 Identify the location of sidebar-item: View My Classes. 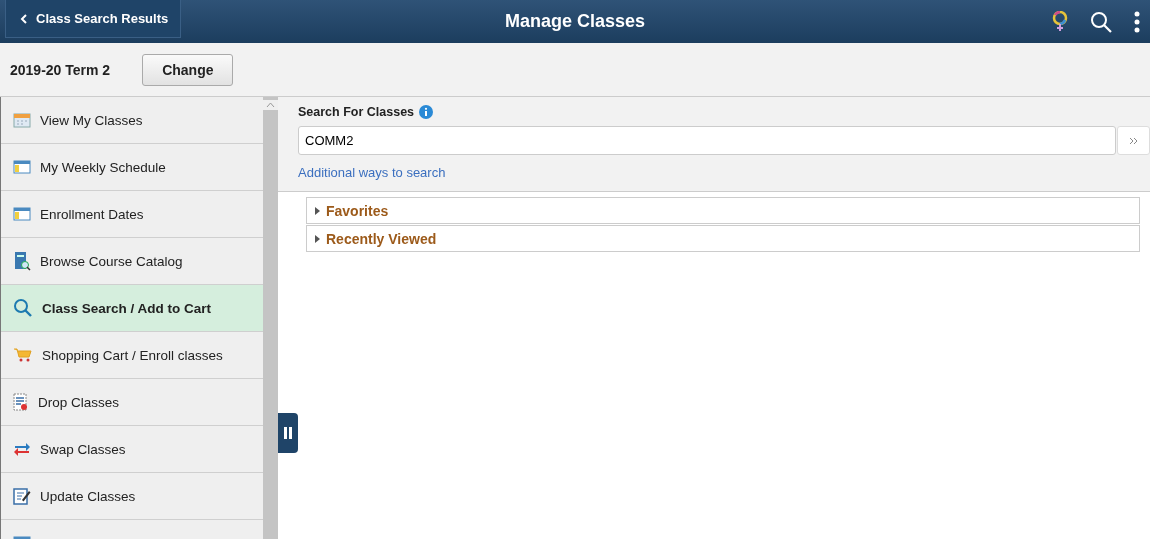
(132, 120).